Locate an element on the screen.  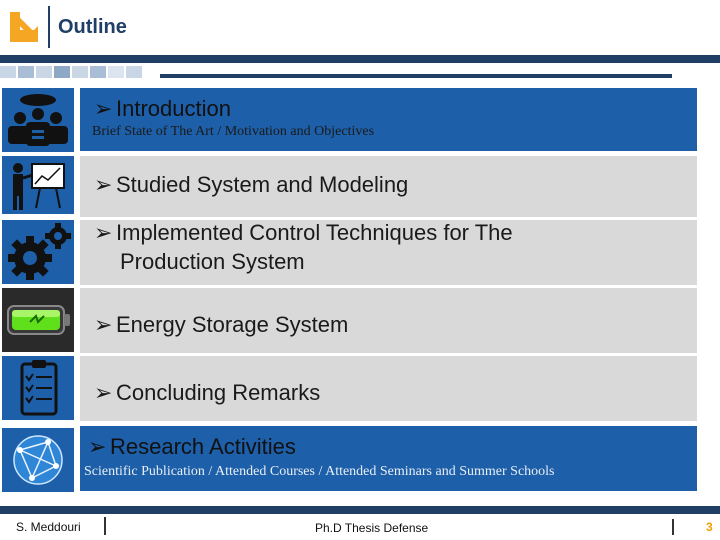
item-label-control-line2: Production System is located at coordinates (212, 261).